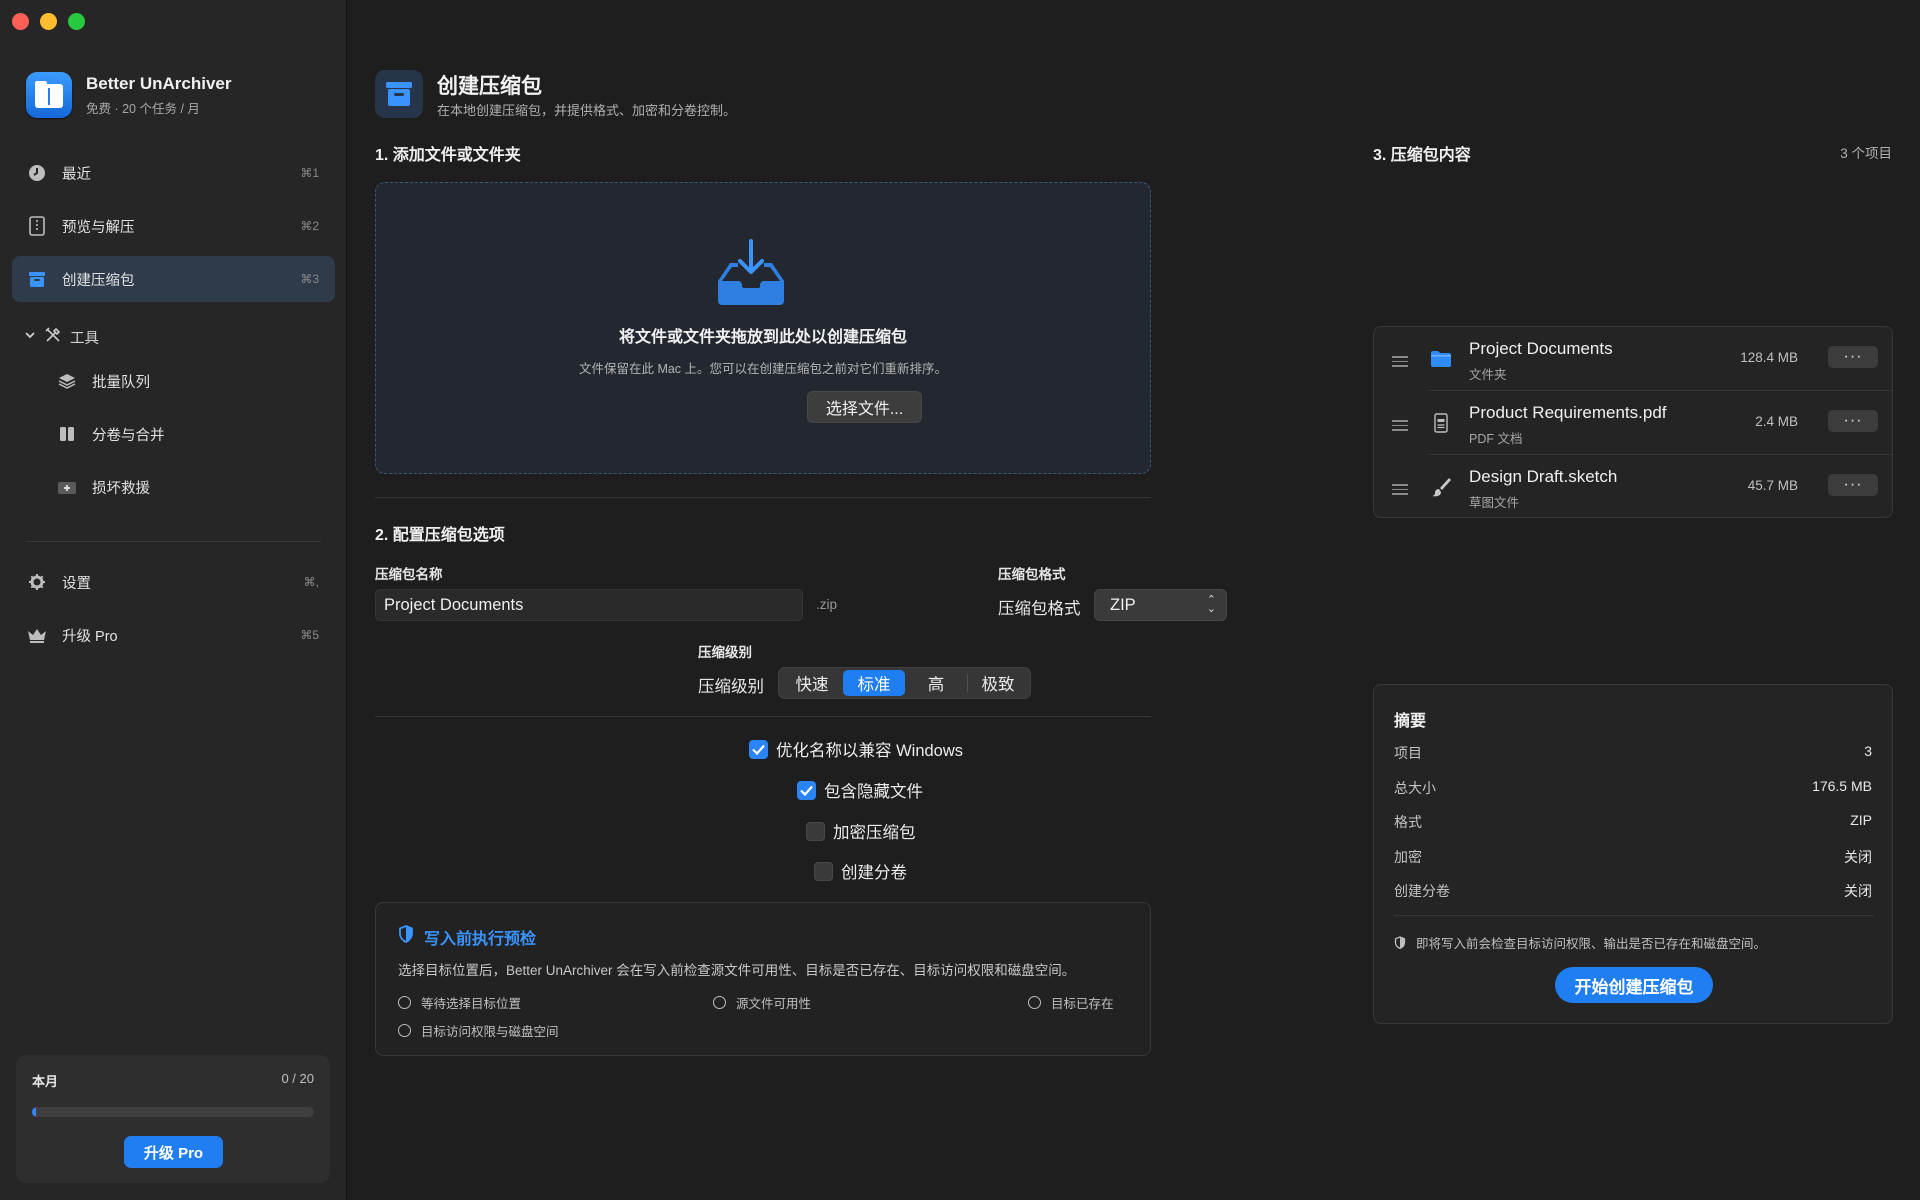  I want to click on option-label: 加密压缩包, so click(874, 833).